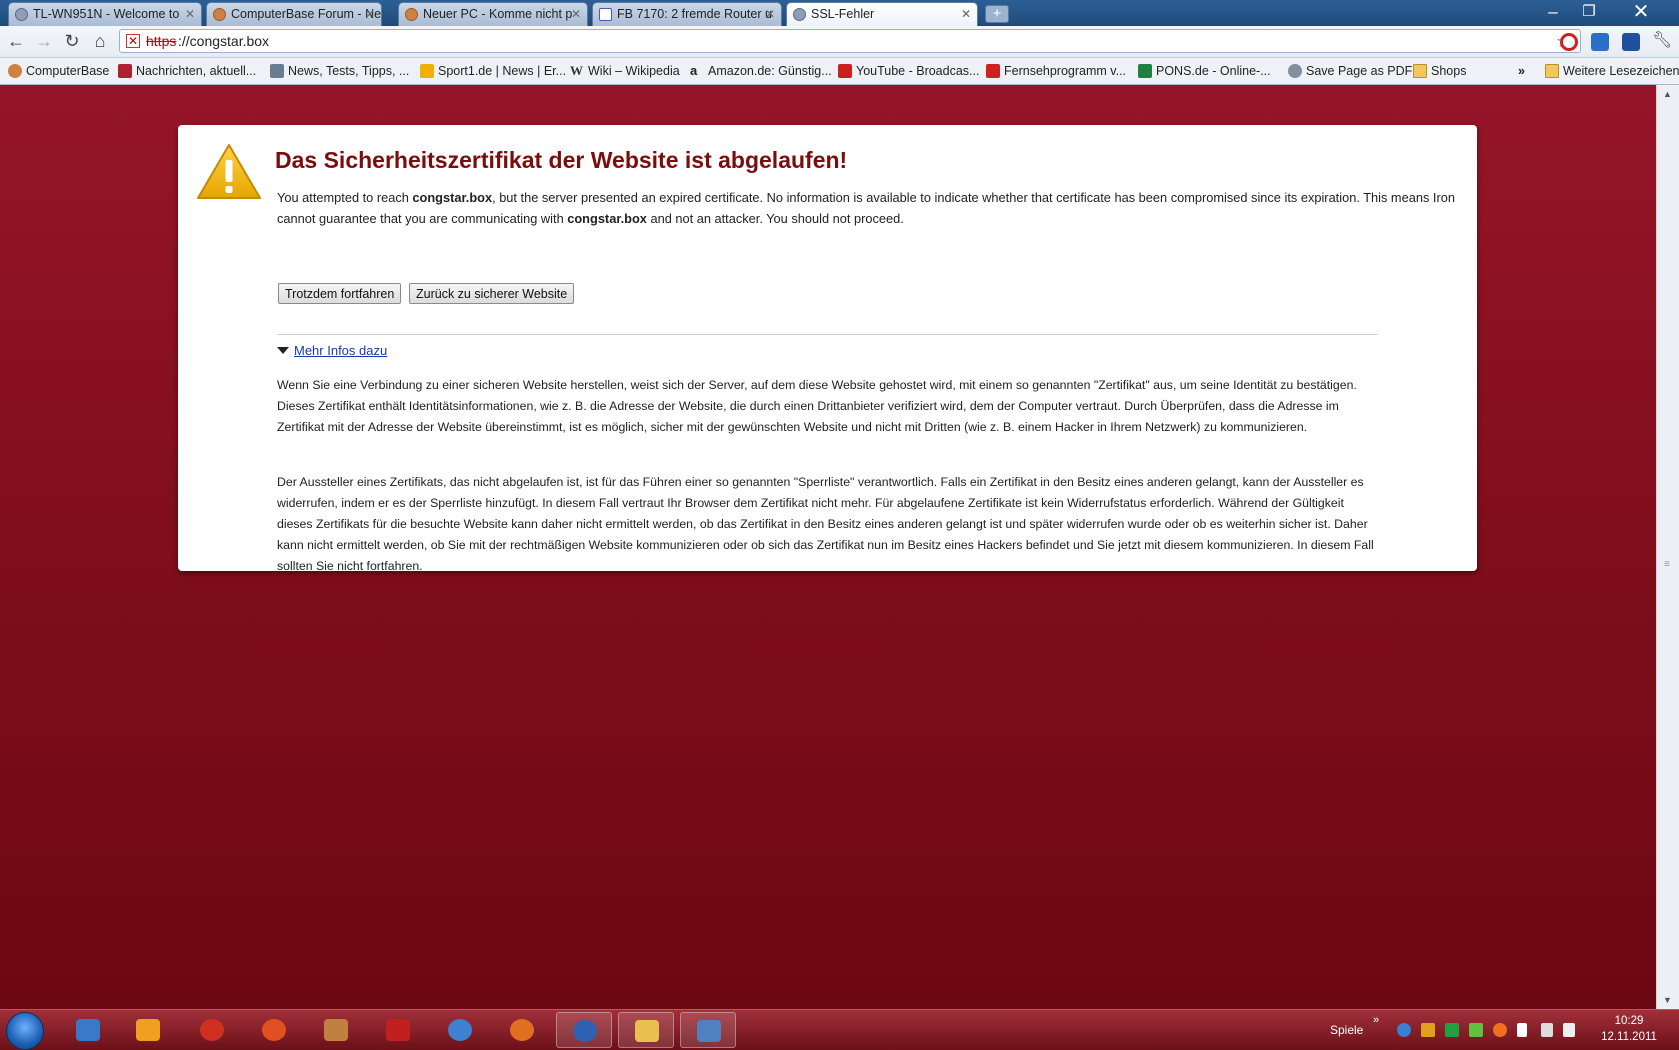 This screenshot has width=1679, height=1050. Describe the element at coordinates (882, 14) in the screenshot. I see `tab-ssl-fehler: SSL-Fehler ✕` at that location.